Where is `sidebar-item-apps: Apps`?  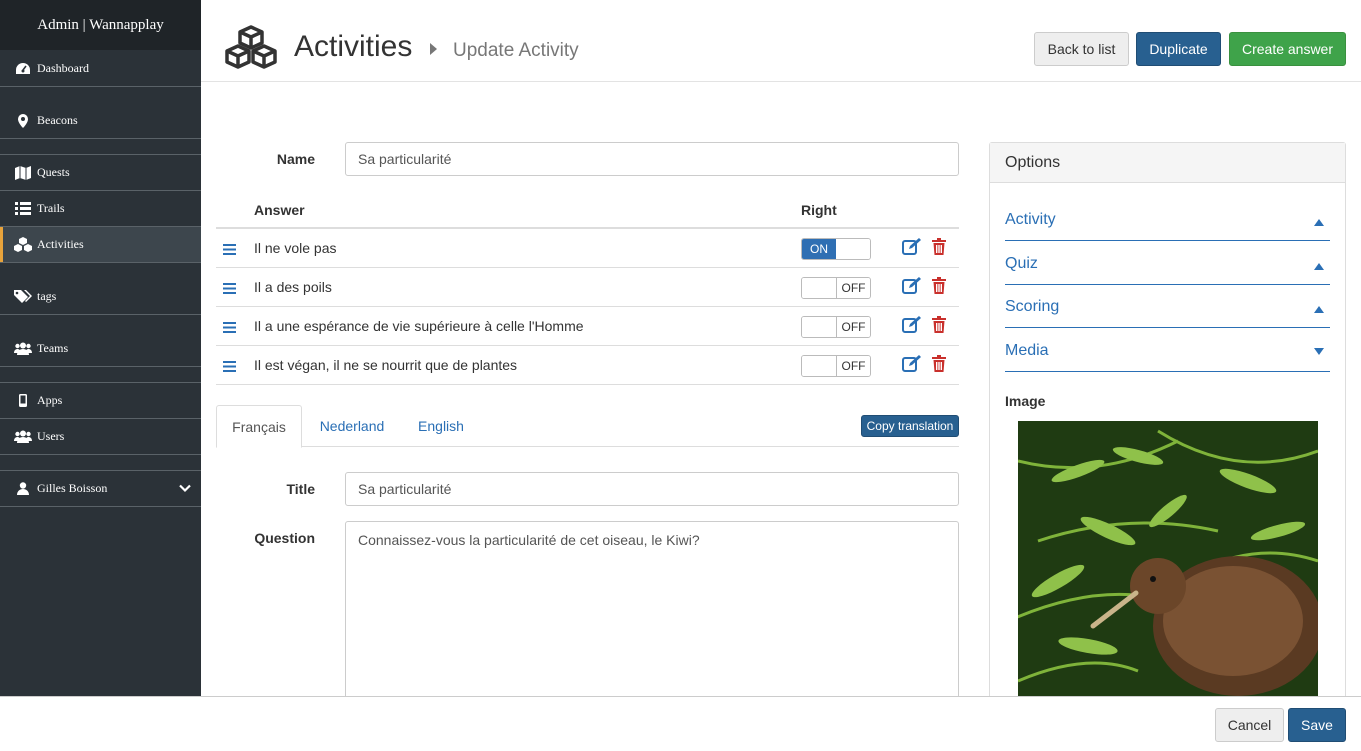 sidebar-item-apps: Apps is located at coordinates (100, 400).